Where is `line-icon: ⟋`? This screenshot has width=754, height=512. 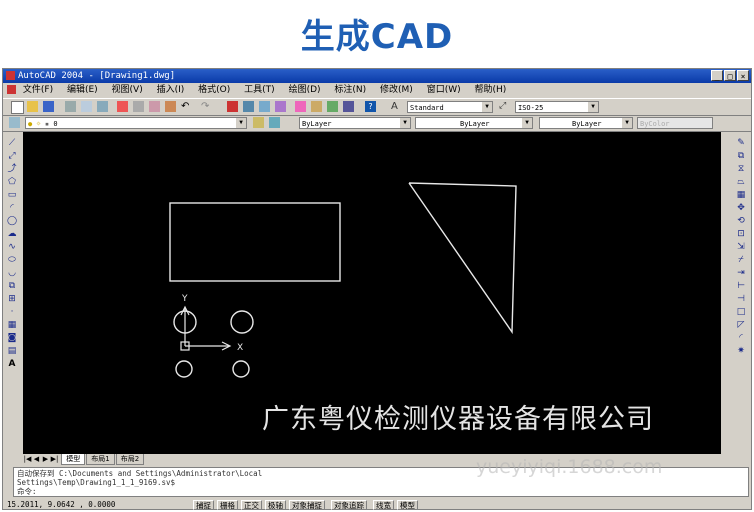
line-icon: ⟋ is located at coordinates (12, 143).